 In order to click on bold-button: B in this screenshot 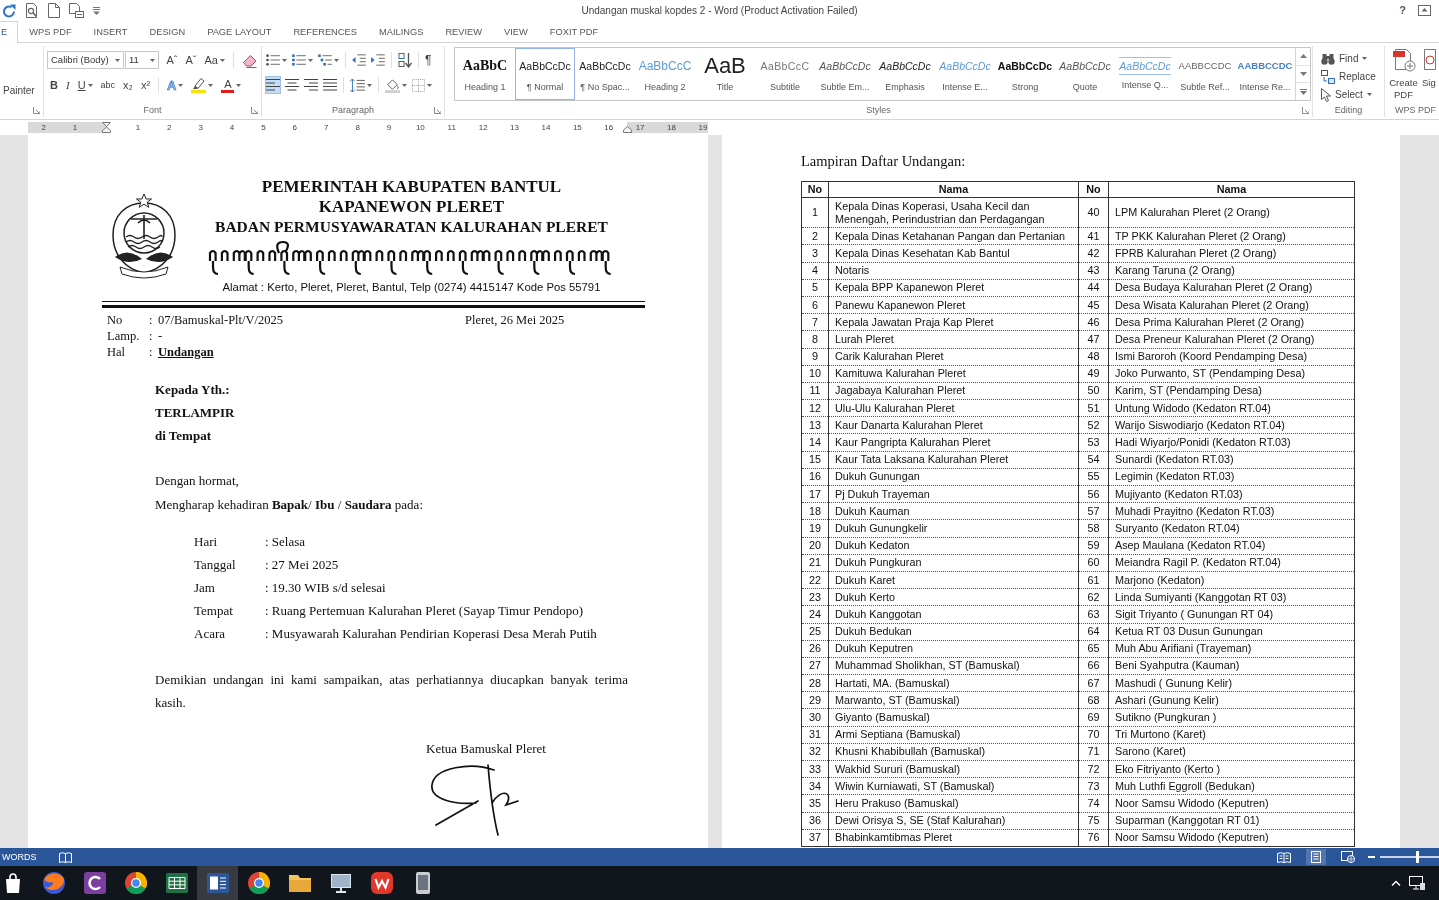, I will do `click(54, 85)`.